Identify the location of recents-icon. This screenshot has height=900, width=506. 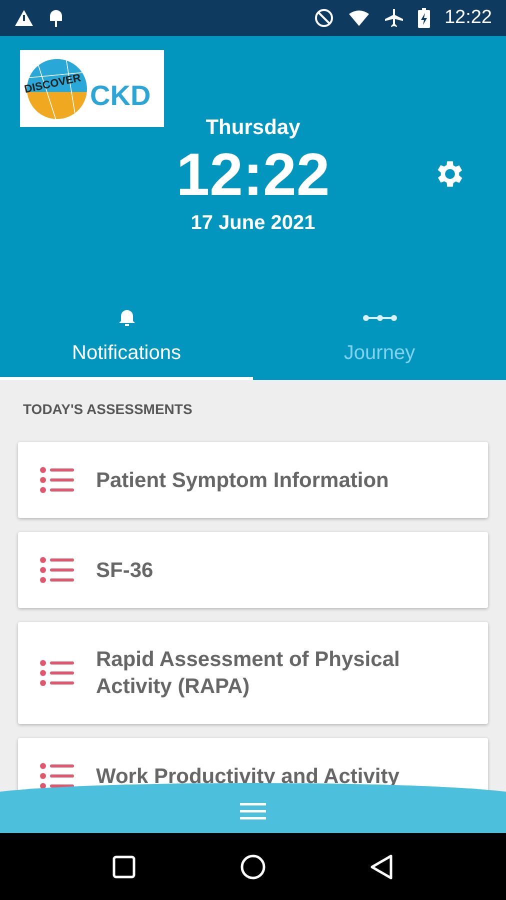
(124, 866).